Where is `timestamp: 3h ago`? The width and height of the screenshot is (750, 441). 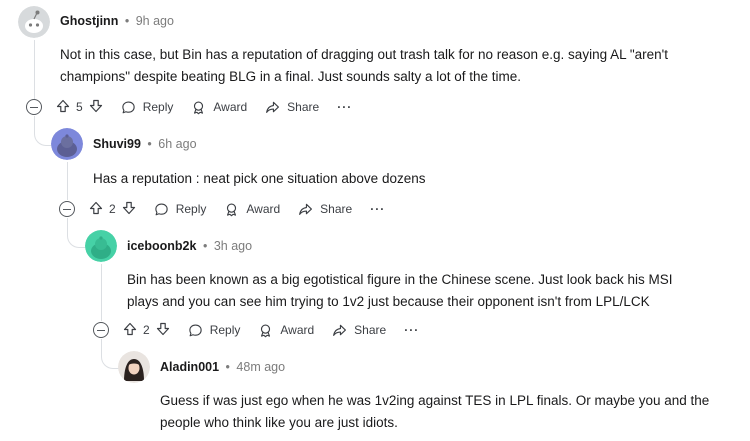 timestamp: 3h ago is located at coordinates (233, 246).